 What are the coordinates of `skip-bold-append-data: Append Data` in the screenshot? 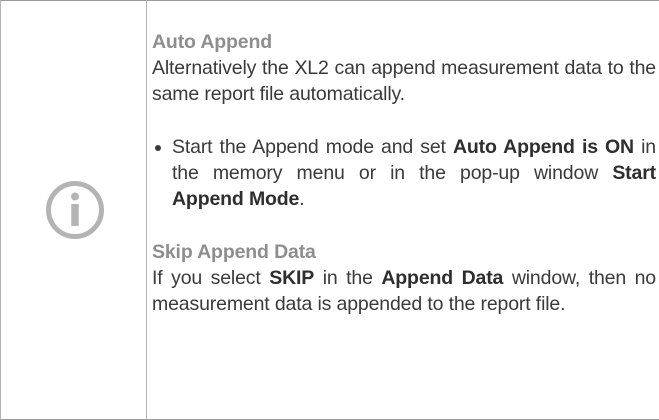 It's located at (442, 278).